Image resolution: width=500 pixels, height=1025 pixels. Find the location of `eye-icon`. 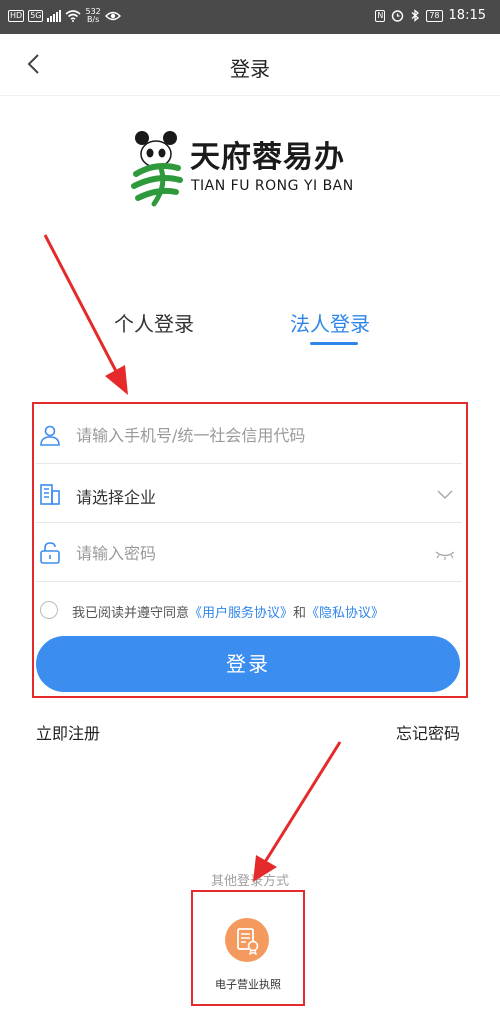

eye-icon is located at coordinates (112, 16).